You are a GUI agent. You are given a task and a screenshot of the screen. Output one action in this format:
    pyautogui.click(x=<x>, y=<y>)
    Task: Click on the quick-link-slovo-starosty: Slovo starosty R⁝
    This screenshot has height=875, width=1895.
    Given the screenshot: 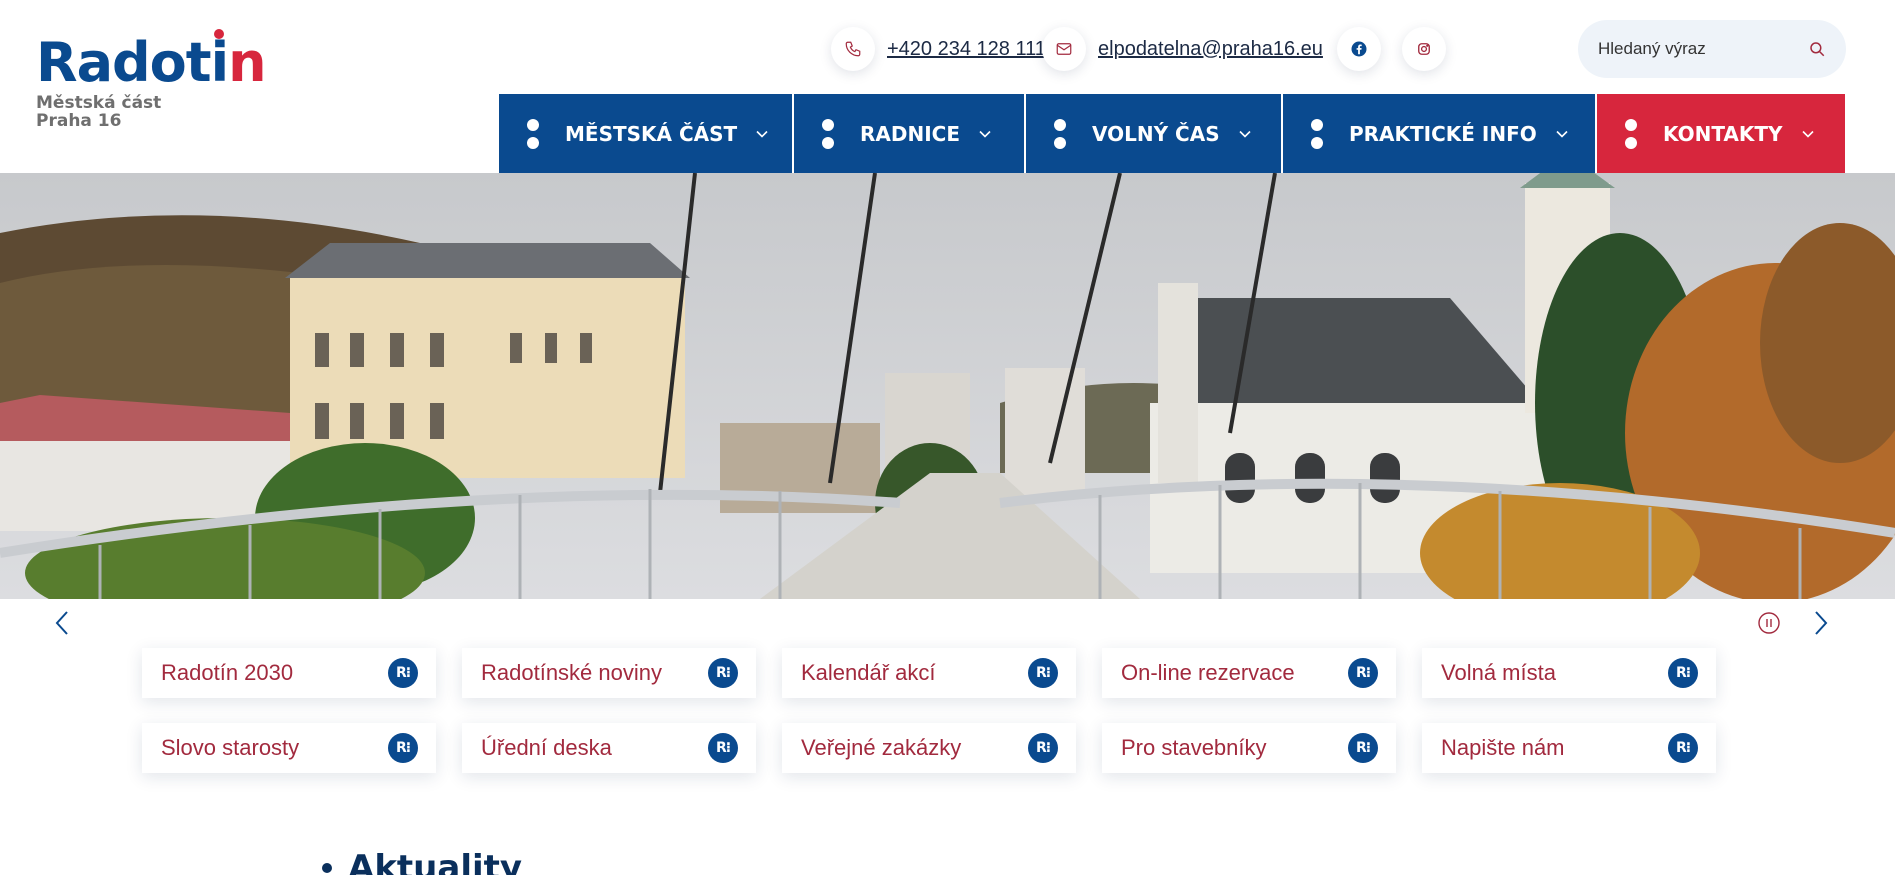 What is the action you would take?
    pyautogui.click(x=289, y=748)
    